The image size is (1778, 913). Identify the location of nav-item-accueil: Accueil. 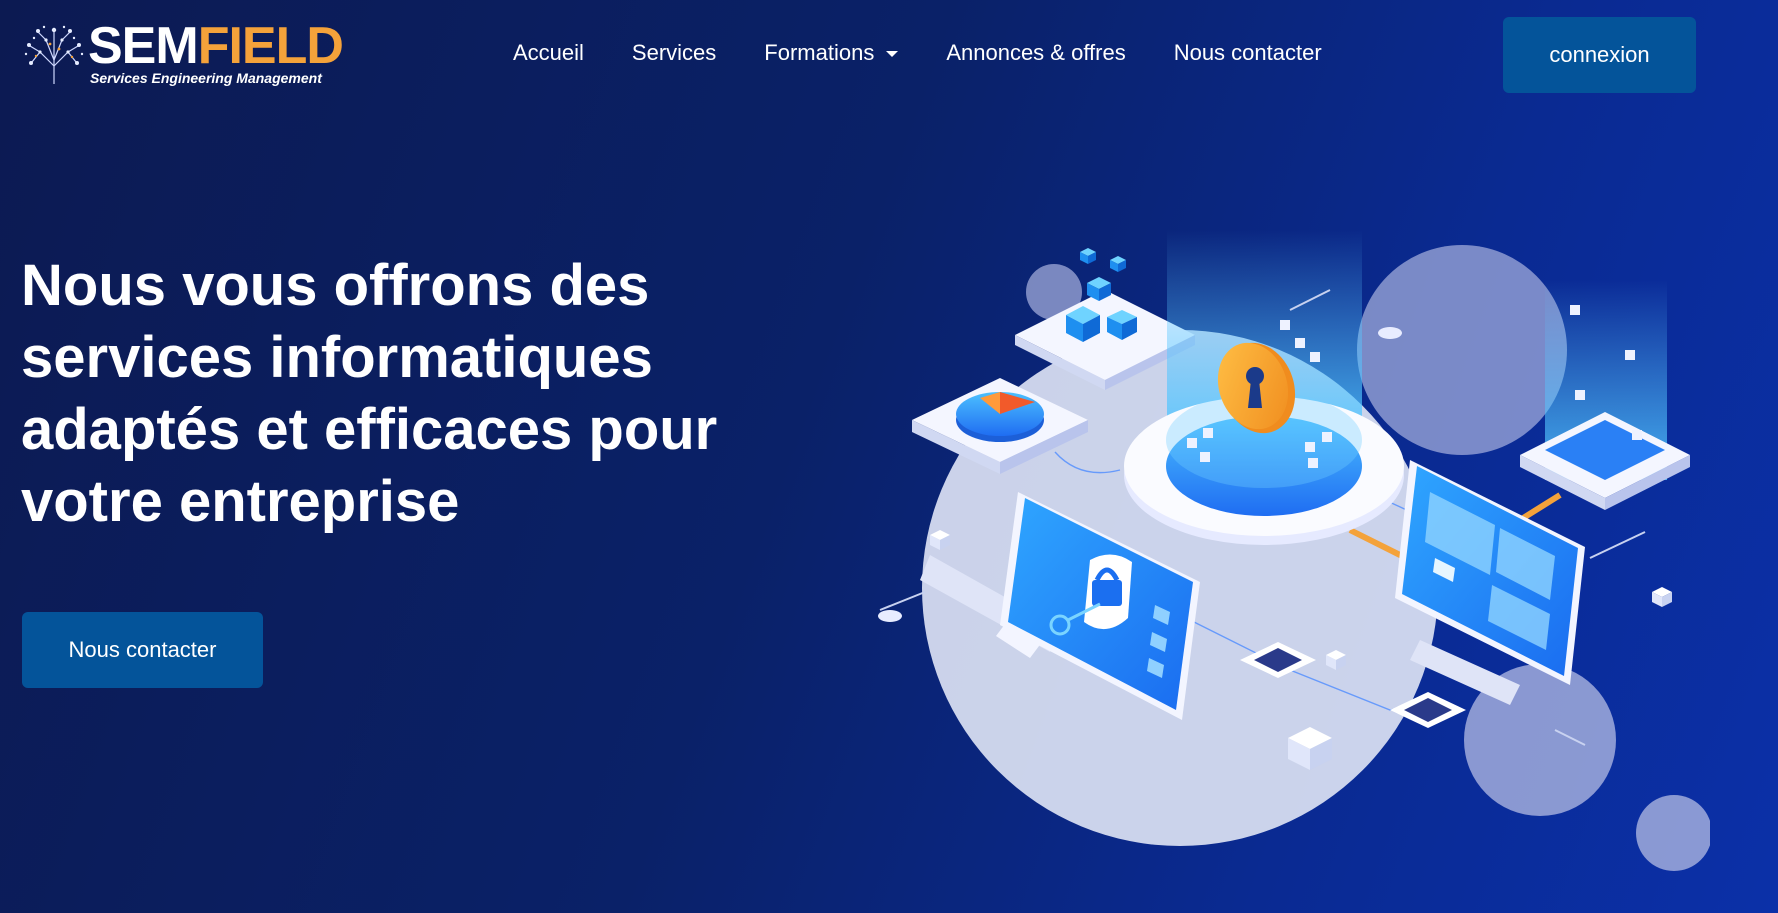
(548, 53).